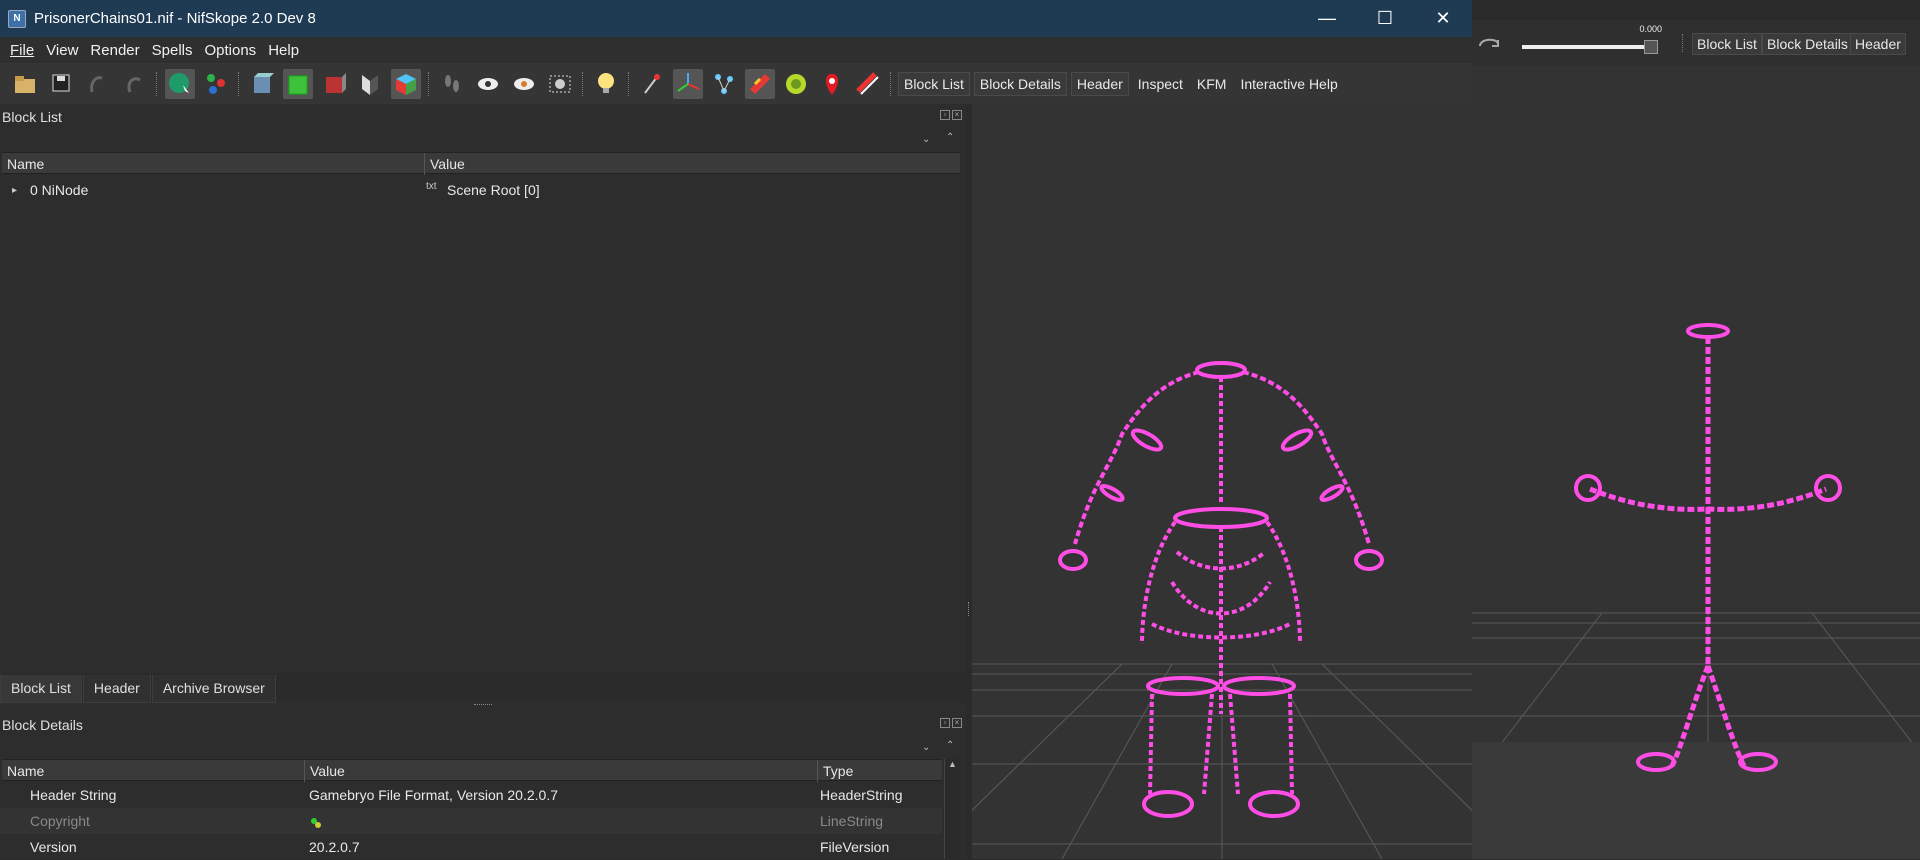 The height and width of the screenshot is (860, 1920). I want to click on tab-header: Header, so click(116, 689).